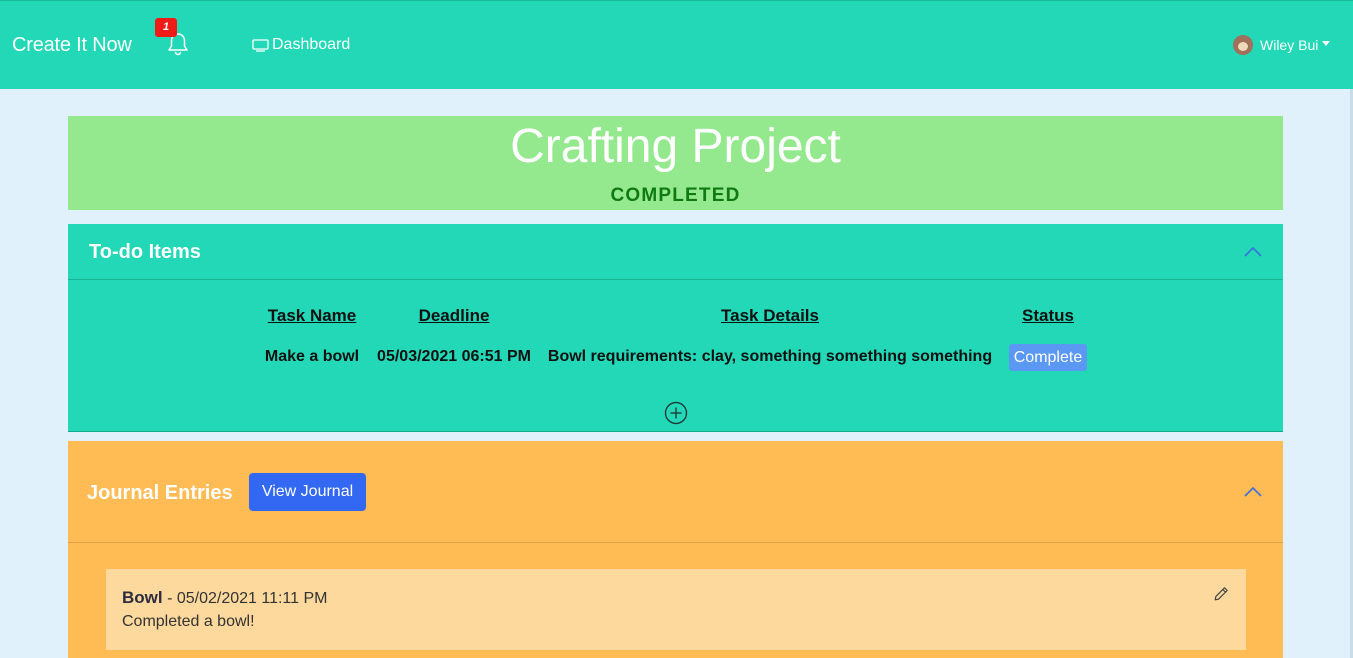 The width and height of the screenshot is (1353, 658). I want to click on task-deadline: 05/03/2021 06:51 PM, so click(454, 356).